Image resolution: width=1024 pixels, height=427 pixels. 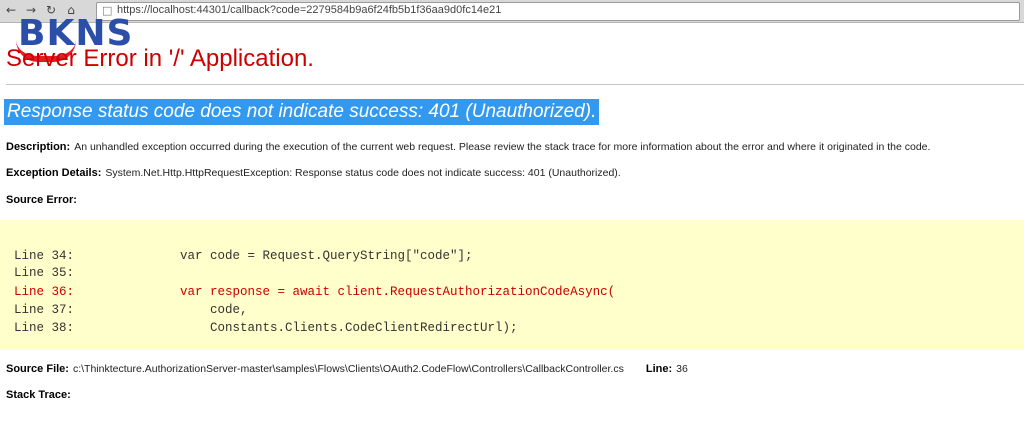 I want to click on code-line: Line 35:, so click(x=44, y=273).